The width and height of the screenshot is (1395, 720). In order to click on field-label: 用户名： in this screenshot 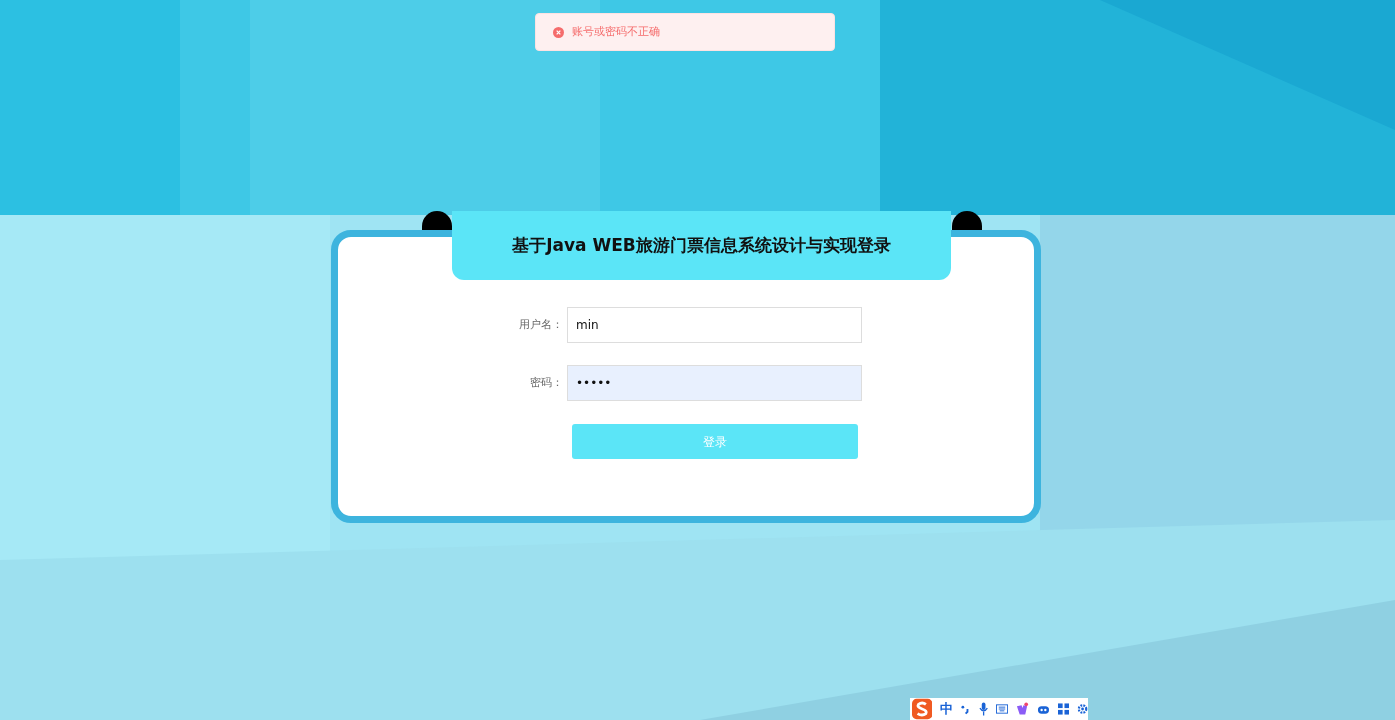, I will do `click(541, 324)`.